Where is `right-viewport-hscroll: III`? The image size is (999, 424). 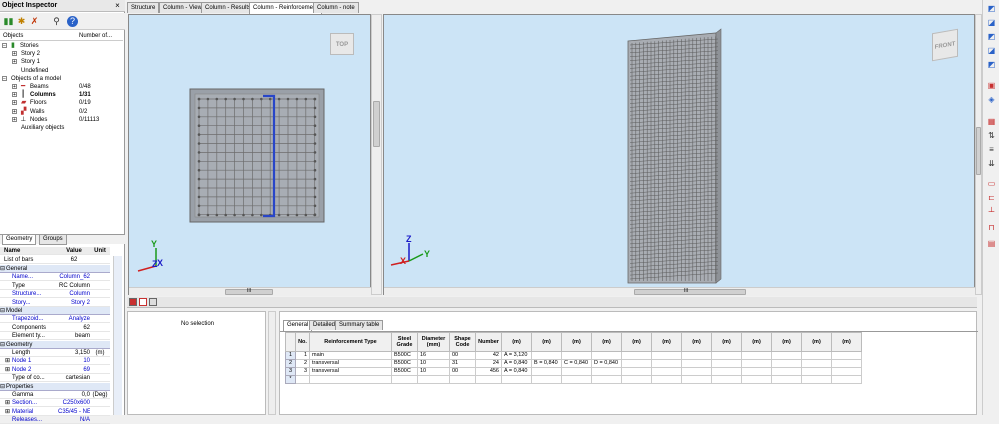
right-viewport-hscroll: III is located at coordinates (680, 291).